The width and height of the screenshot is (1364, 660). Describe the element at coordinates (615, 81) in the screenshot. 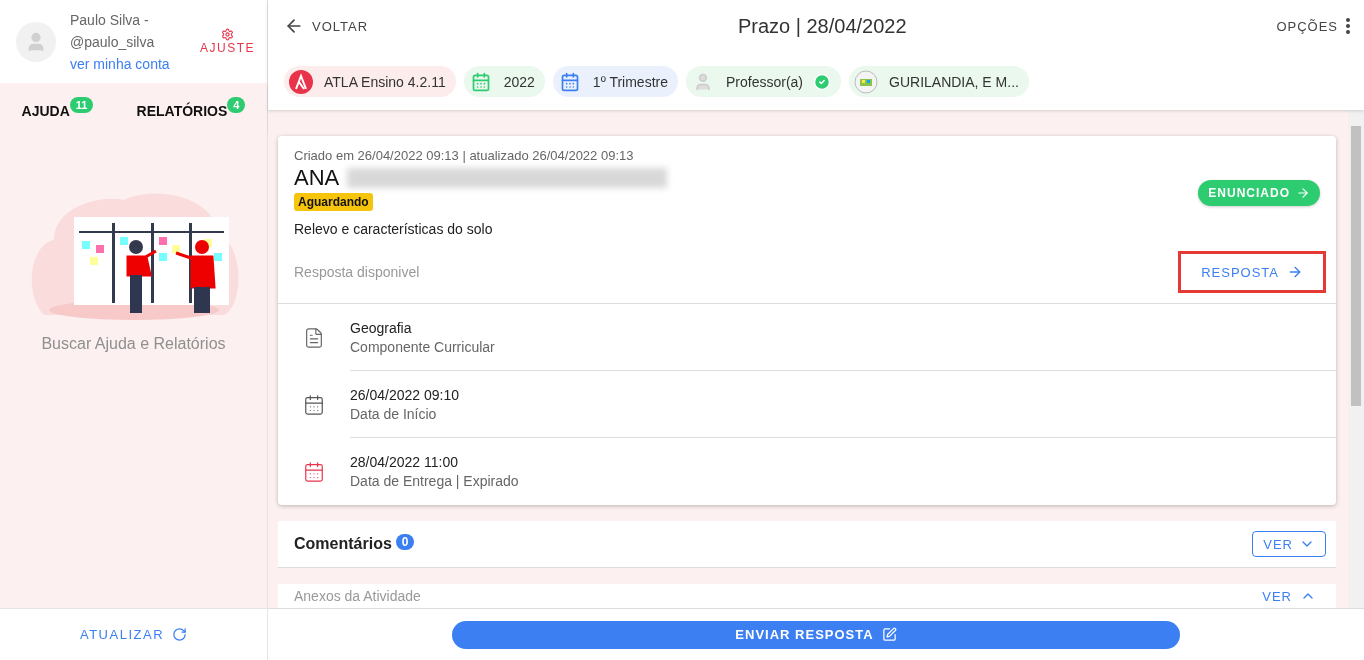

I see `context-chip: 1º Trimestre` at that location.